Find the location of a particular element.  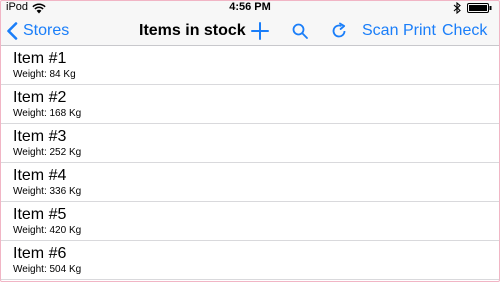

status-time: 4:56 PM is located at coordinates (250, 7).